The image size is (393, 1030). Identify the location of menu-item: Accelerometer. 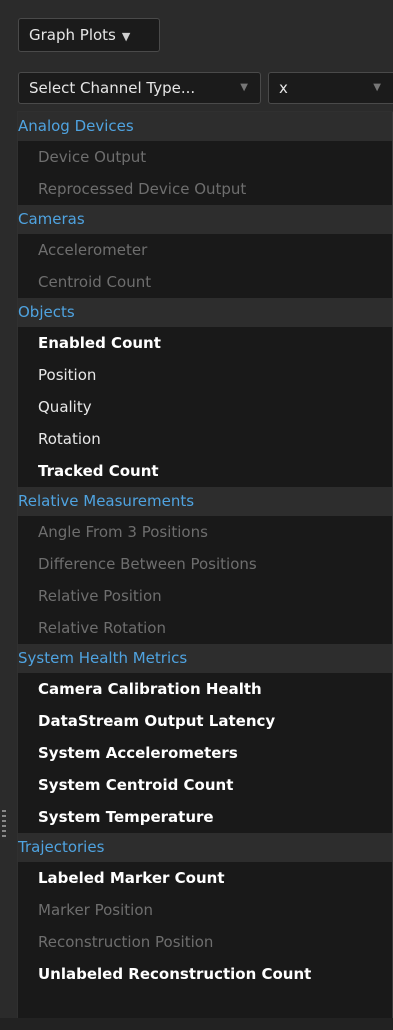
(93, 250).